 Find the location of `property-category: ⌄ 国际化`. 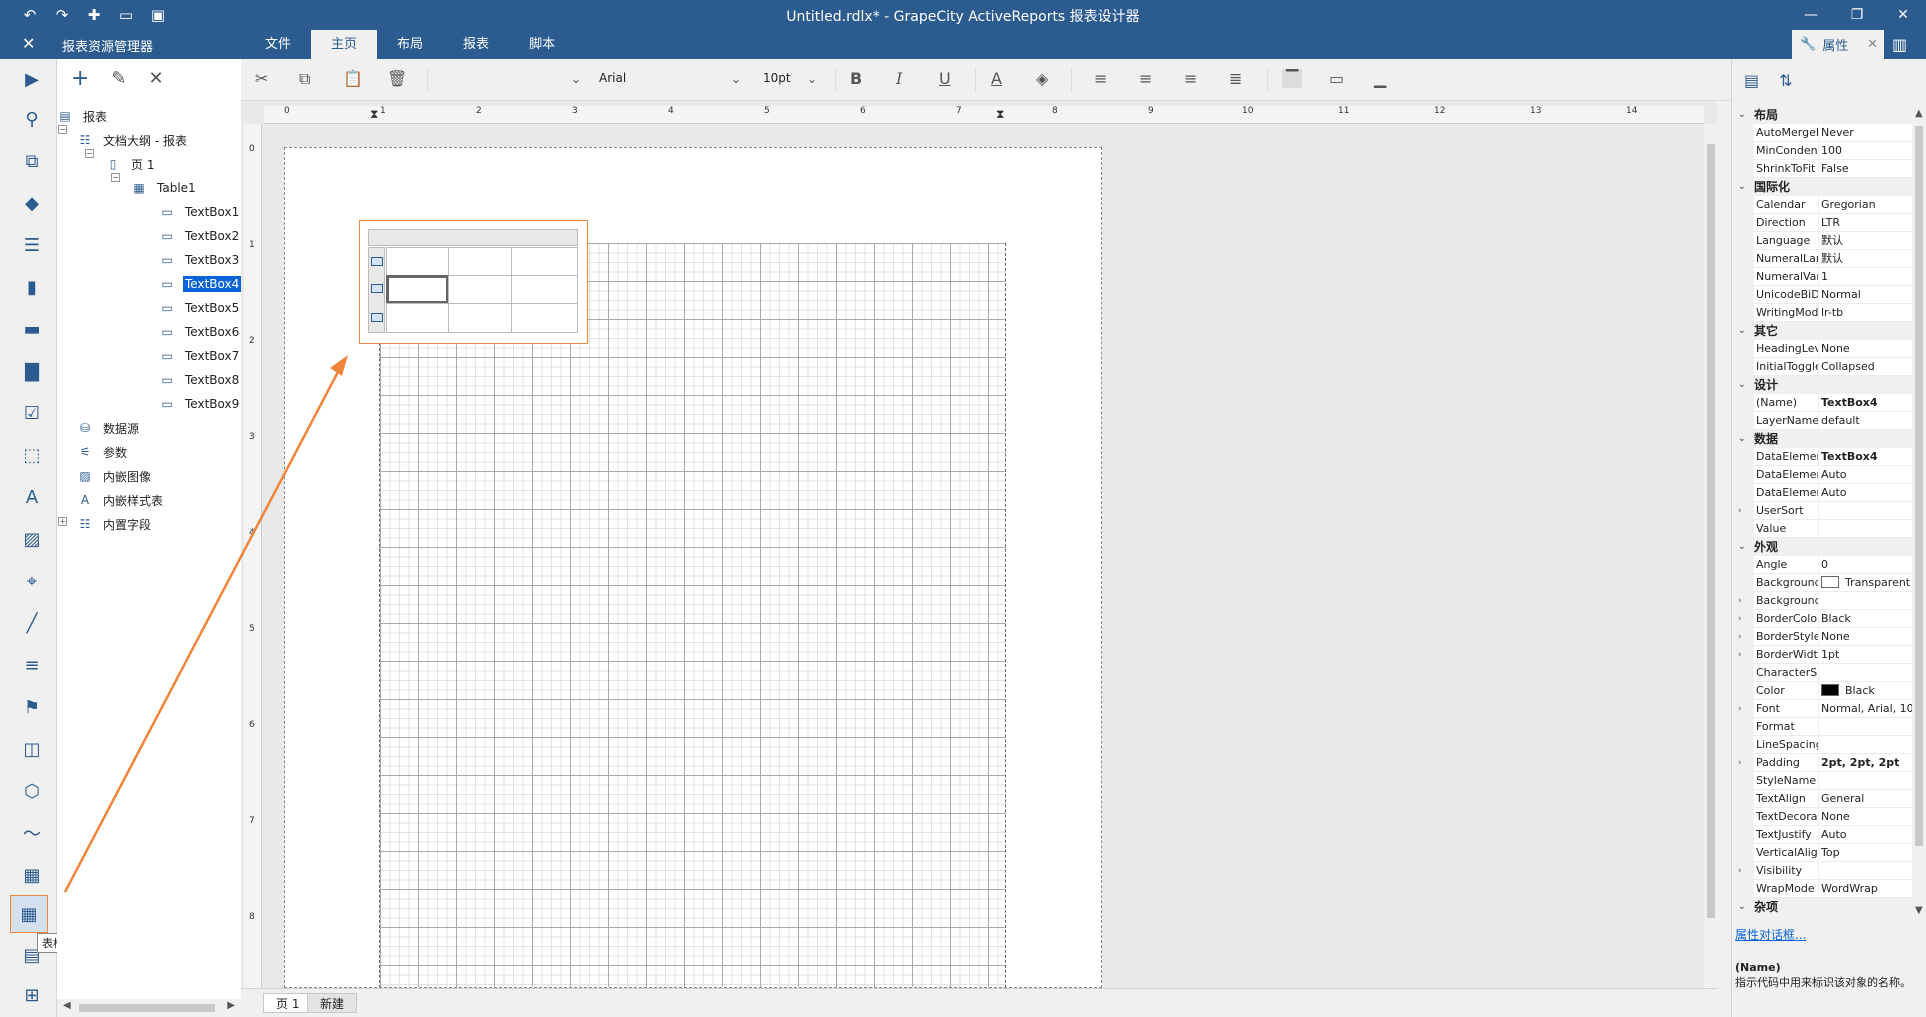

property-category: ⌄ 国际化 is located at coordinates (1822, 187).